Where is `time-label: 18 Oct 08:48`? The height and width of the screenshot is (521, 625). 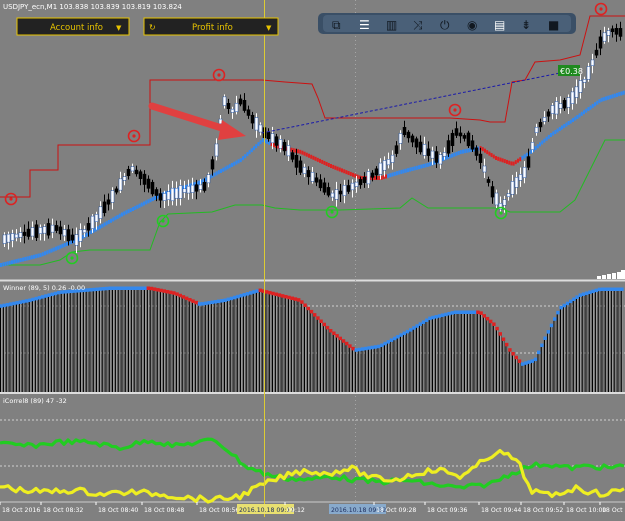 time-label: 18 Oct 08:48 is located at coordinates (163, 508).